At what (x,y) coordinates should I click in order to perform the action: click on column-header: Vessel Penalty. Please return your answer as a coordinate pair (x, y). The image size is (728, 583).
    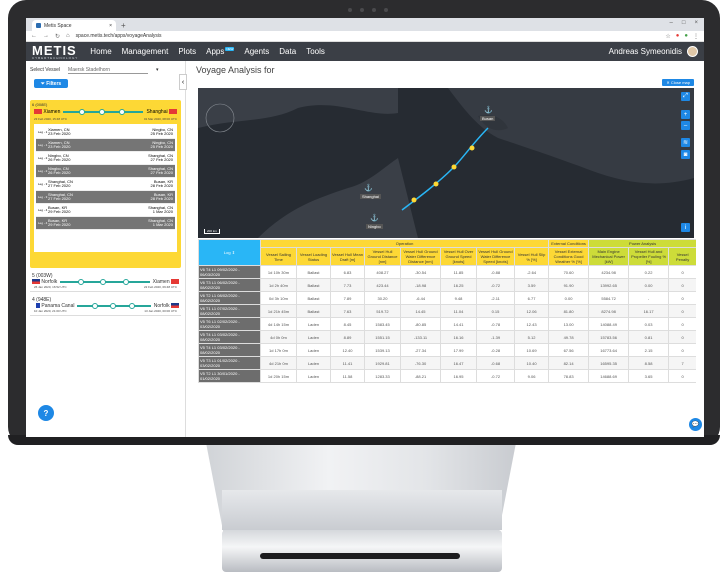
    Looking at the image, I should click on (682, 256).